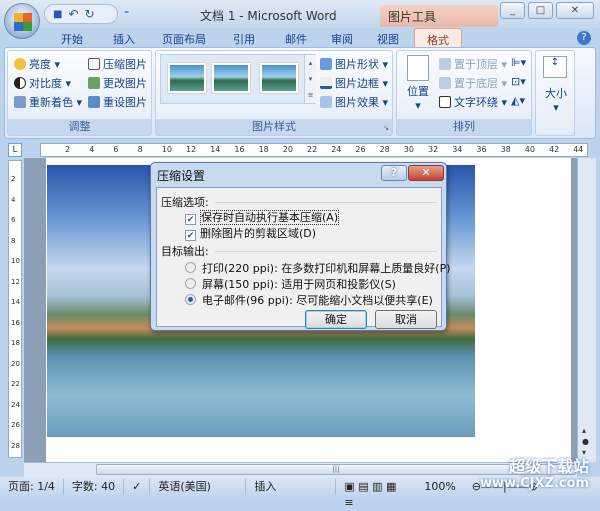 This screenshot has width=600, height=511. What do you see at coordinates (318, 268) in the screenshot?
I see `print-radio: 打印(220 ppi): 在多数打印机和屏幕上质量良好(P)` at bounding box center [318, 268].